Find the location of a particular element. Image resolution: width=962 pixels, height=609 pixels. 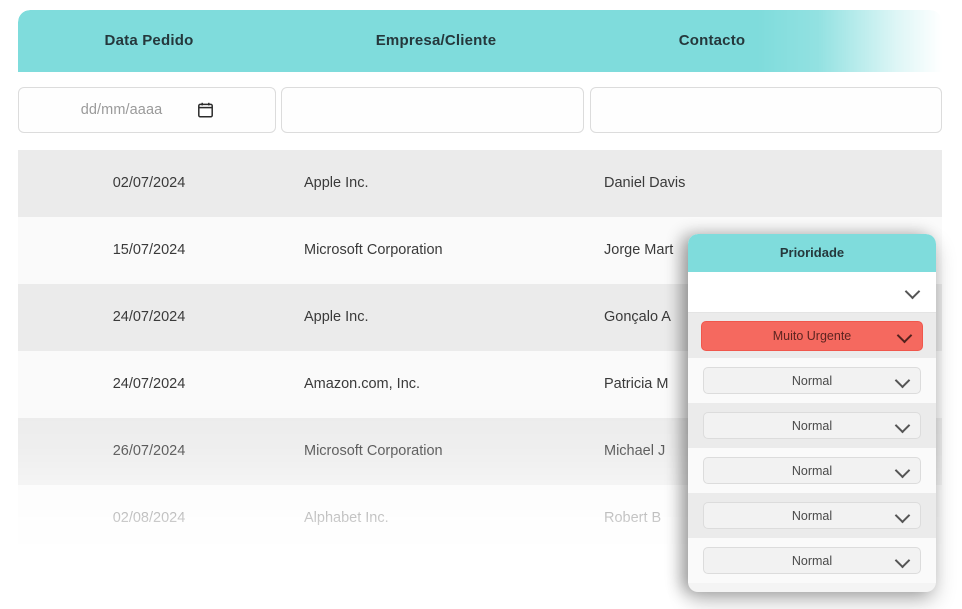

priority-filter-row is located at coordinates (812, 292).